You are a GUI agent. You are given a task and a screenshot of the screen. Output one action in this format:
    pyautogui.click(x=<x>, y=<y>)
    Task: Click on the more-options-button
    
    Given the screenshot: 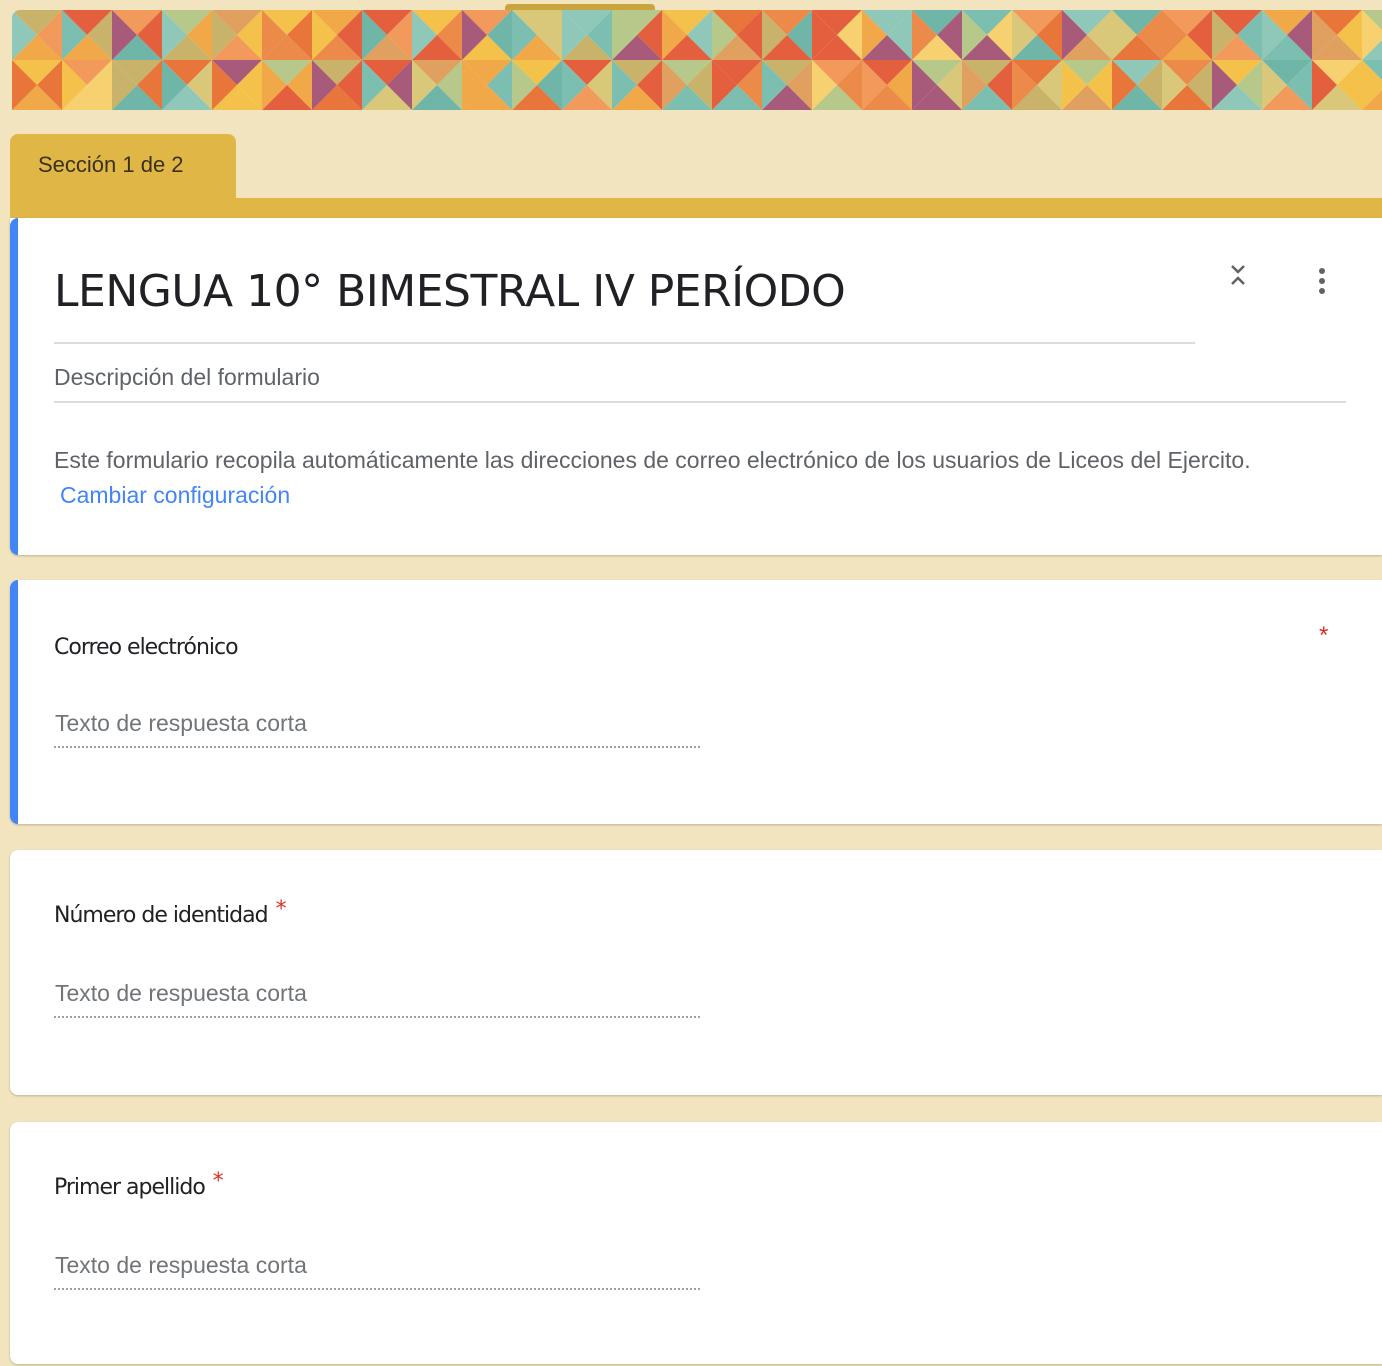 What is the action you would take?
    pyautogui.click(x=1322, y=282)
    